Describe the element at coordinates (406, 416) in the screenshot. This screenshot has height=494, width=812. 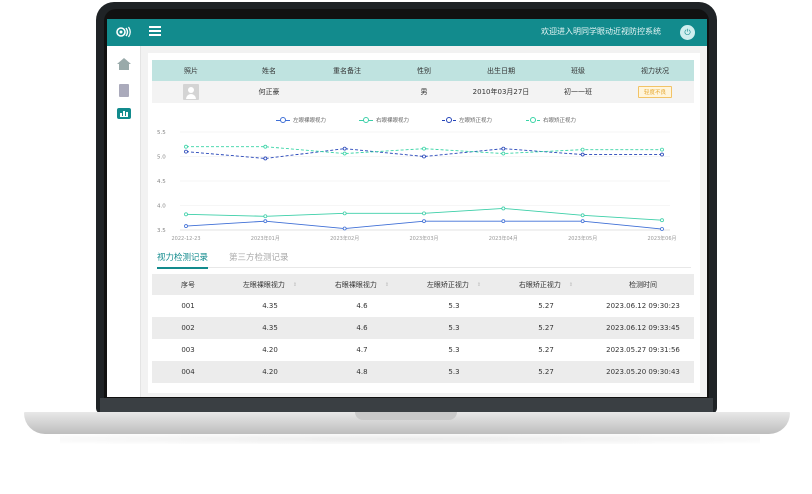
I see `laptop-notch` at that location.